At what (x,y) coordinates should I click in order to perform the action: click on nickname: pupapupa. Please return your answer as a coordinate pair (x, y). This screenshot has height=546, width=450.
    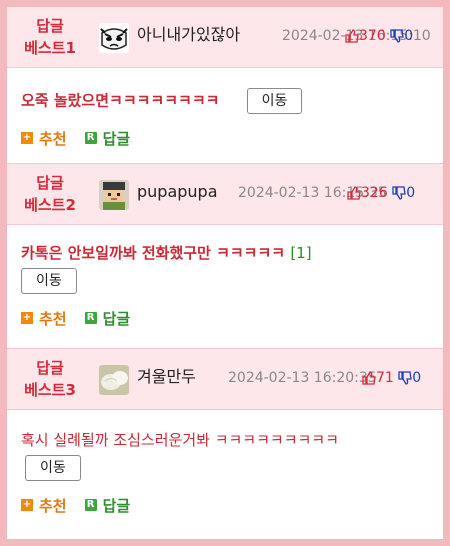
    Looking at the image, I should click on (177, 192).